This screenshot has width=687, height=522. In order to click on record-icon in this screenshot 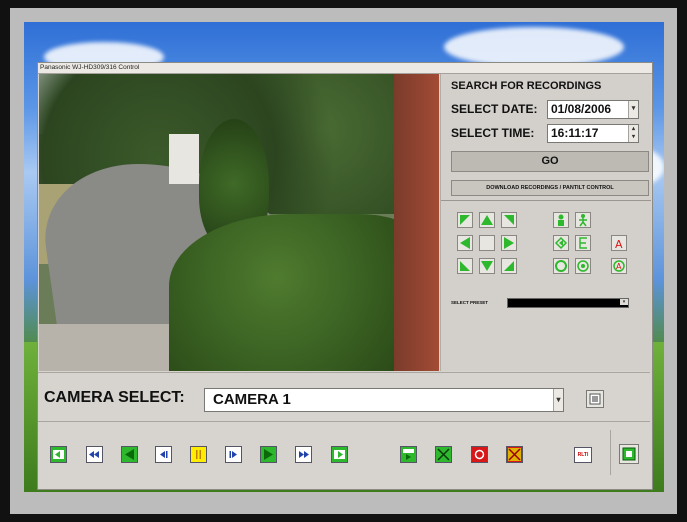, I will do `click(479, 454)`.